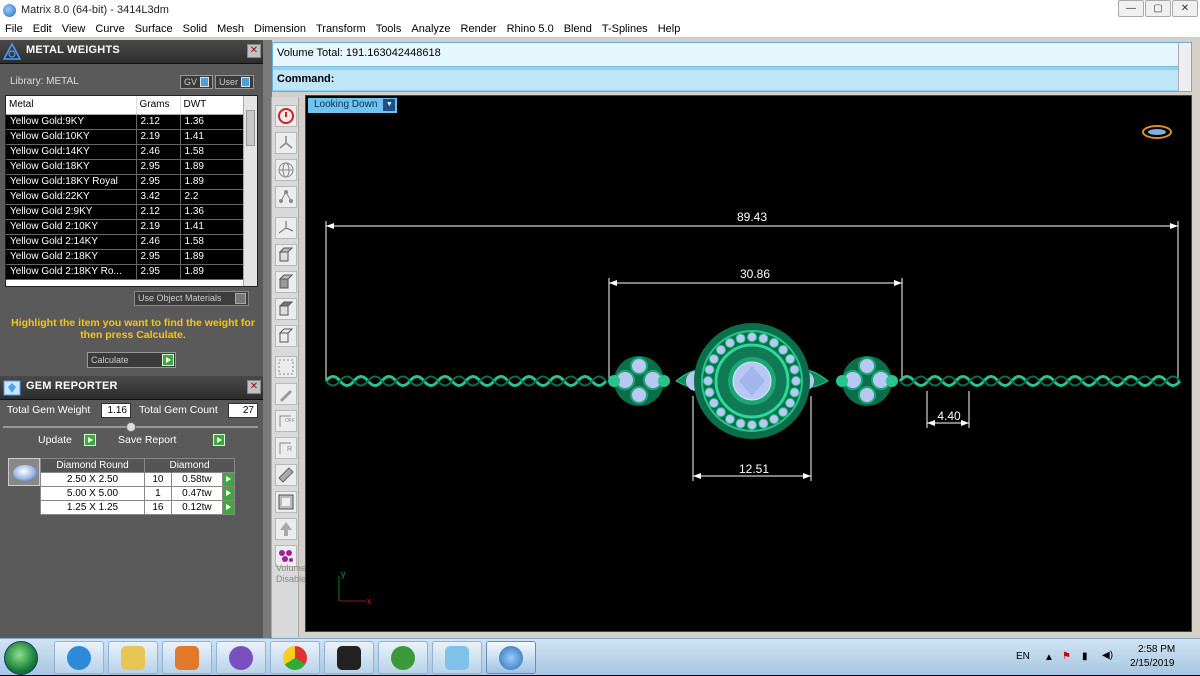  I want to click on taskbar-app-blue, so click(457, 657).